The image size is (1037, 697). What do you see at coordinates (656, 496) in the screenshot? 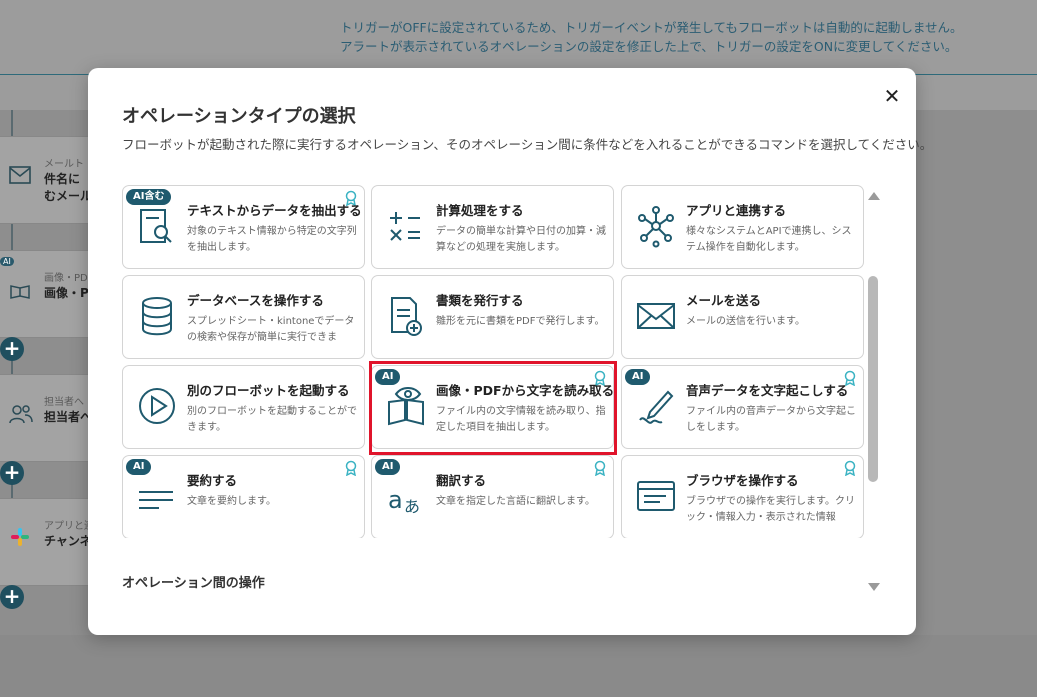
I see `browser-icon` at bounding box center [656, 496].